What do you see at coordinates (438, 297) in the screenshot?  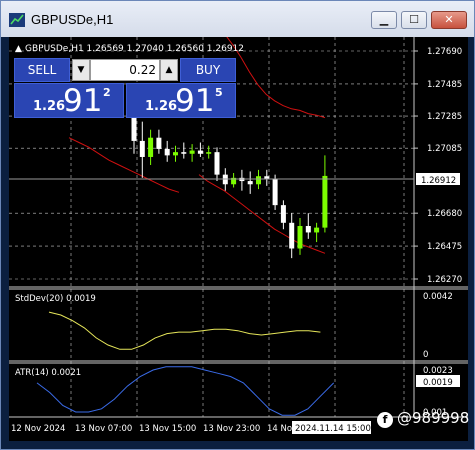 I see `stddev-tick-top: 0.0042` at bounding box center [438, 297].